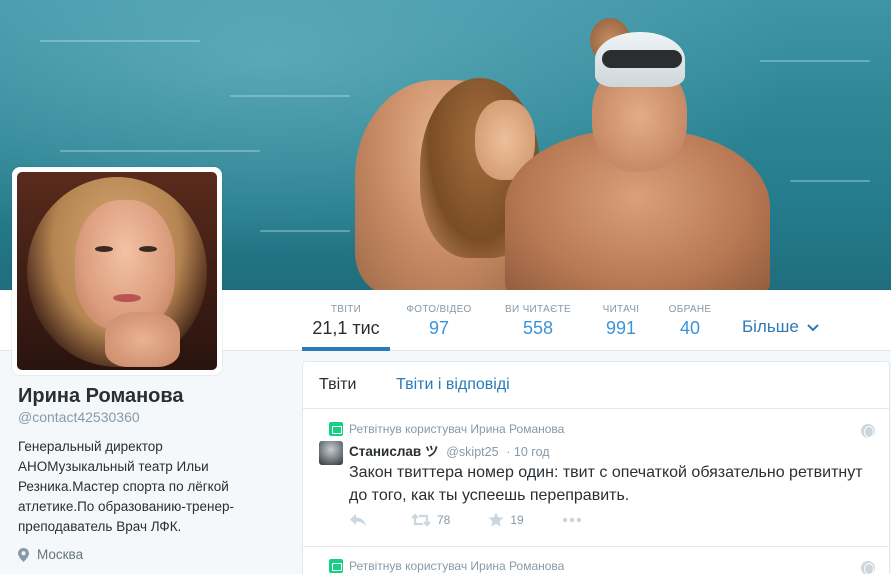  What do you see at coordinates (346, 328) in the screenshot?
I see `stat-value: 21,1 тис` at bounding box center [346, 328].